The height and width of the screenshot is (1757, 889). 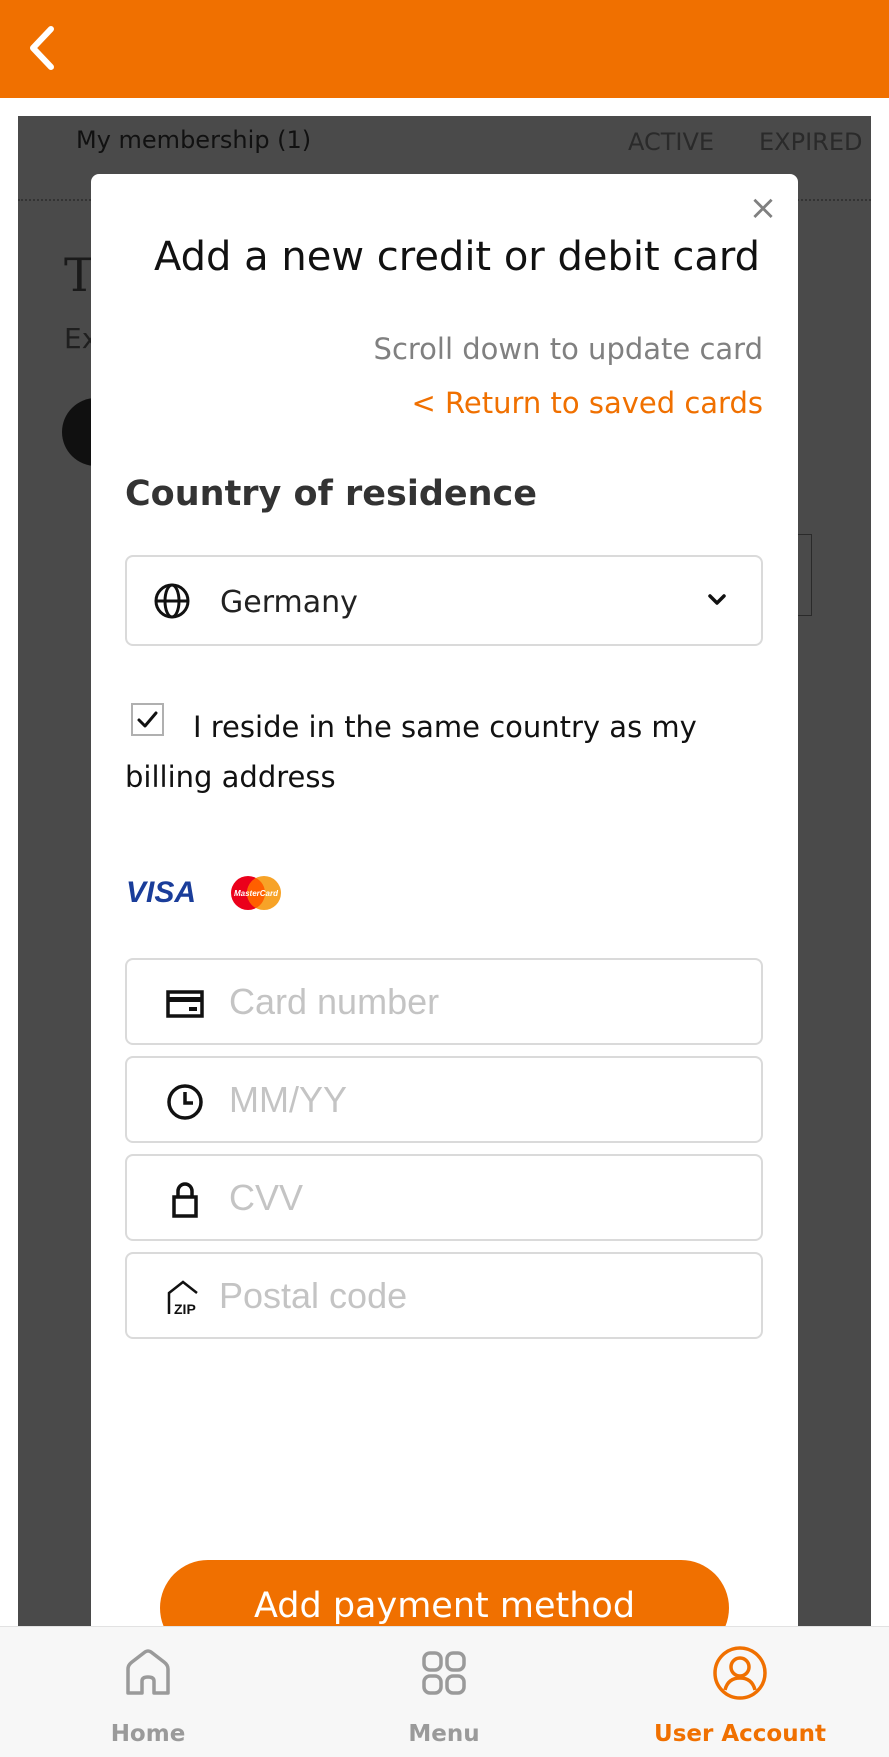 I want to click on back-button, so click(x=42, y=48).